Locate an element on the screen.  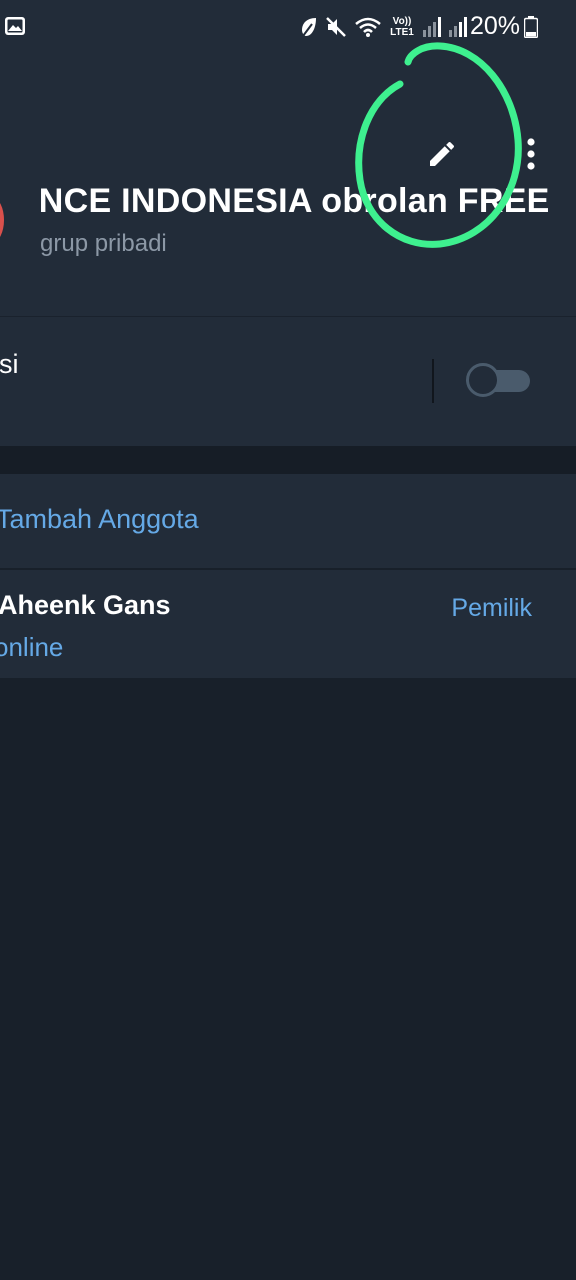
group-title: INCE INDONESIA obrolan FREE is located at coordinates (295, 201).